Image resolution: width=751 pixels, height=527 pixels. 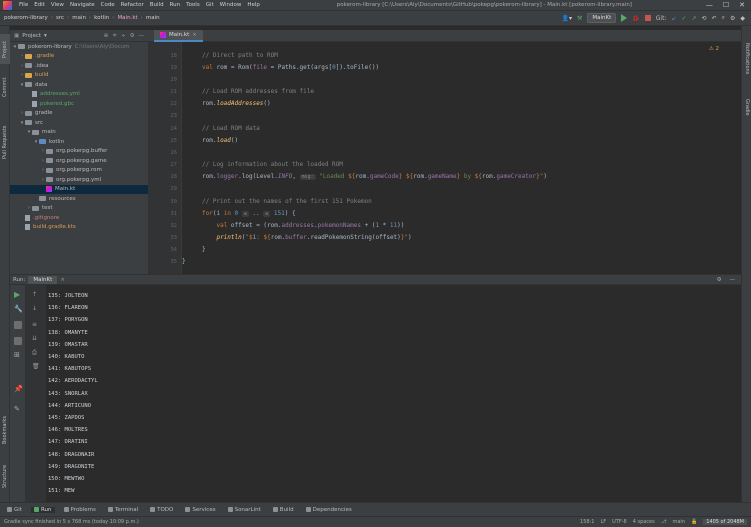 I want to click on line-number: 33, so click(x=173, y=238).